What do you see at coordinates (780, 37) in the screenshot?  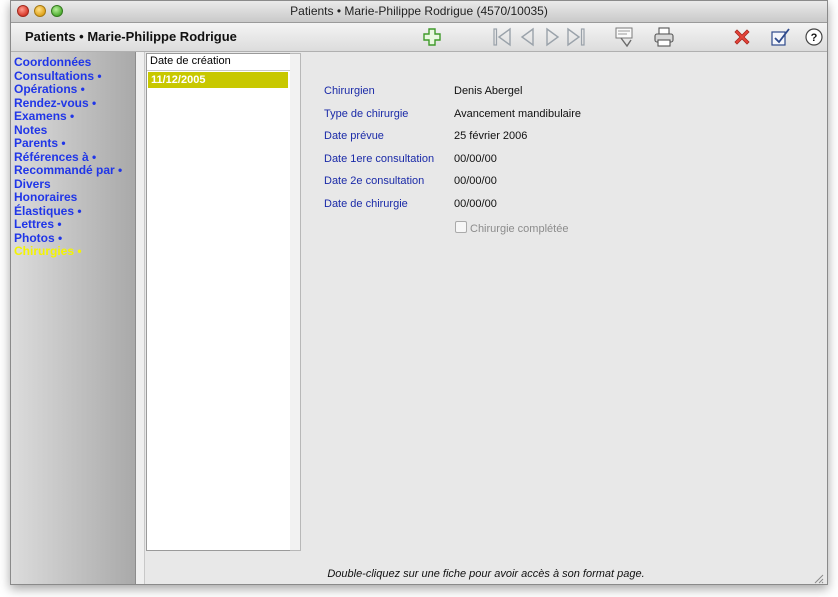 I see `validate-icon` at bounding box center [780, 37].